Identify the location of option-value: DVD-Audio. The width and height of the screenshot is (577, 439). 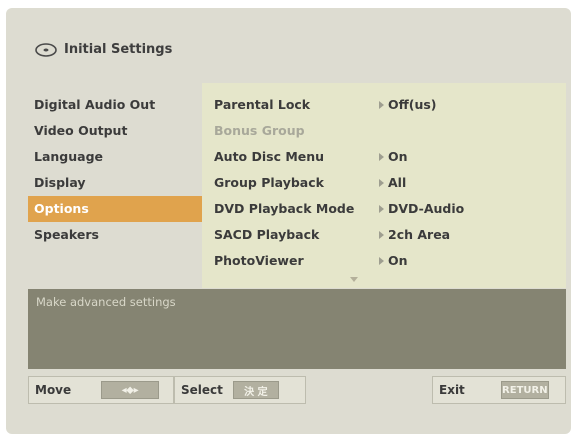
(426, 208).